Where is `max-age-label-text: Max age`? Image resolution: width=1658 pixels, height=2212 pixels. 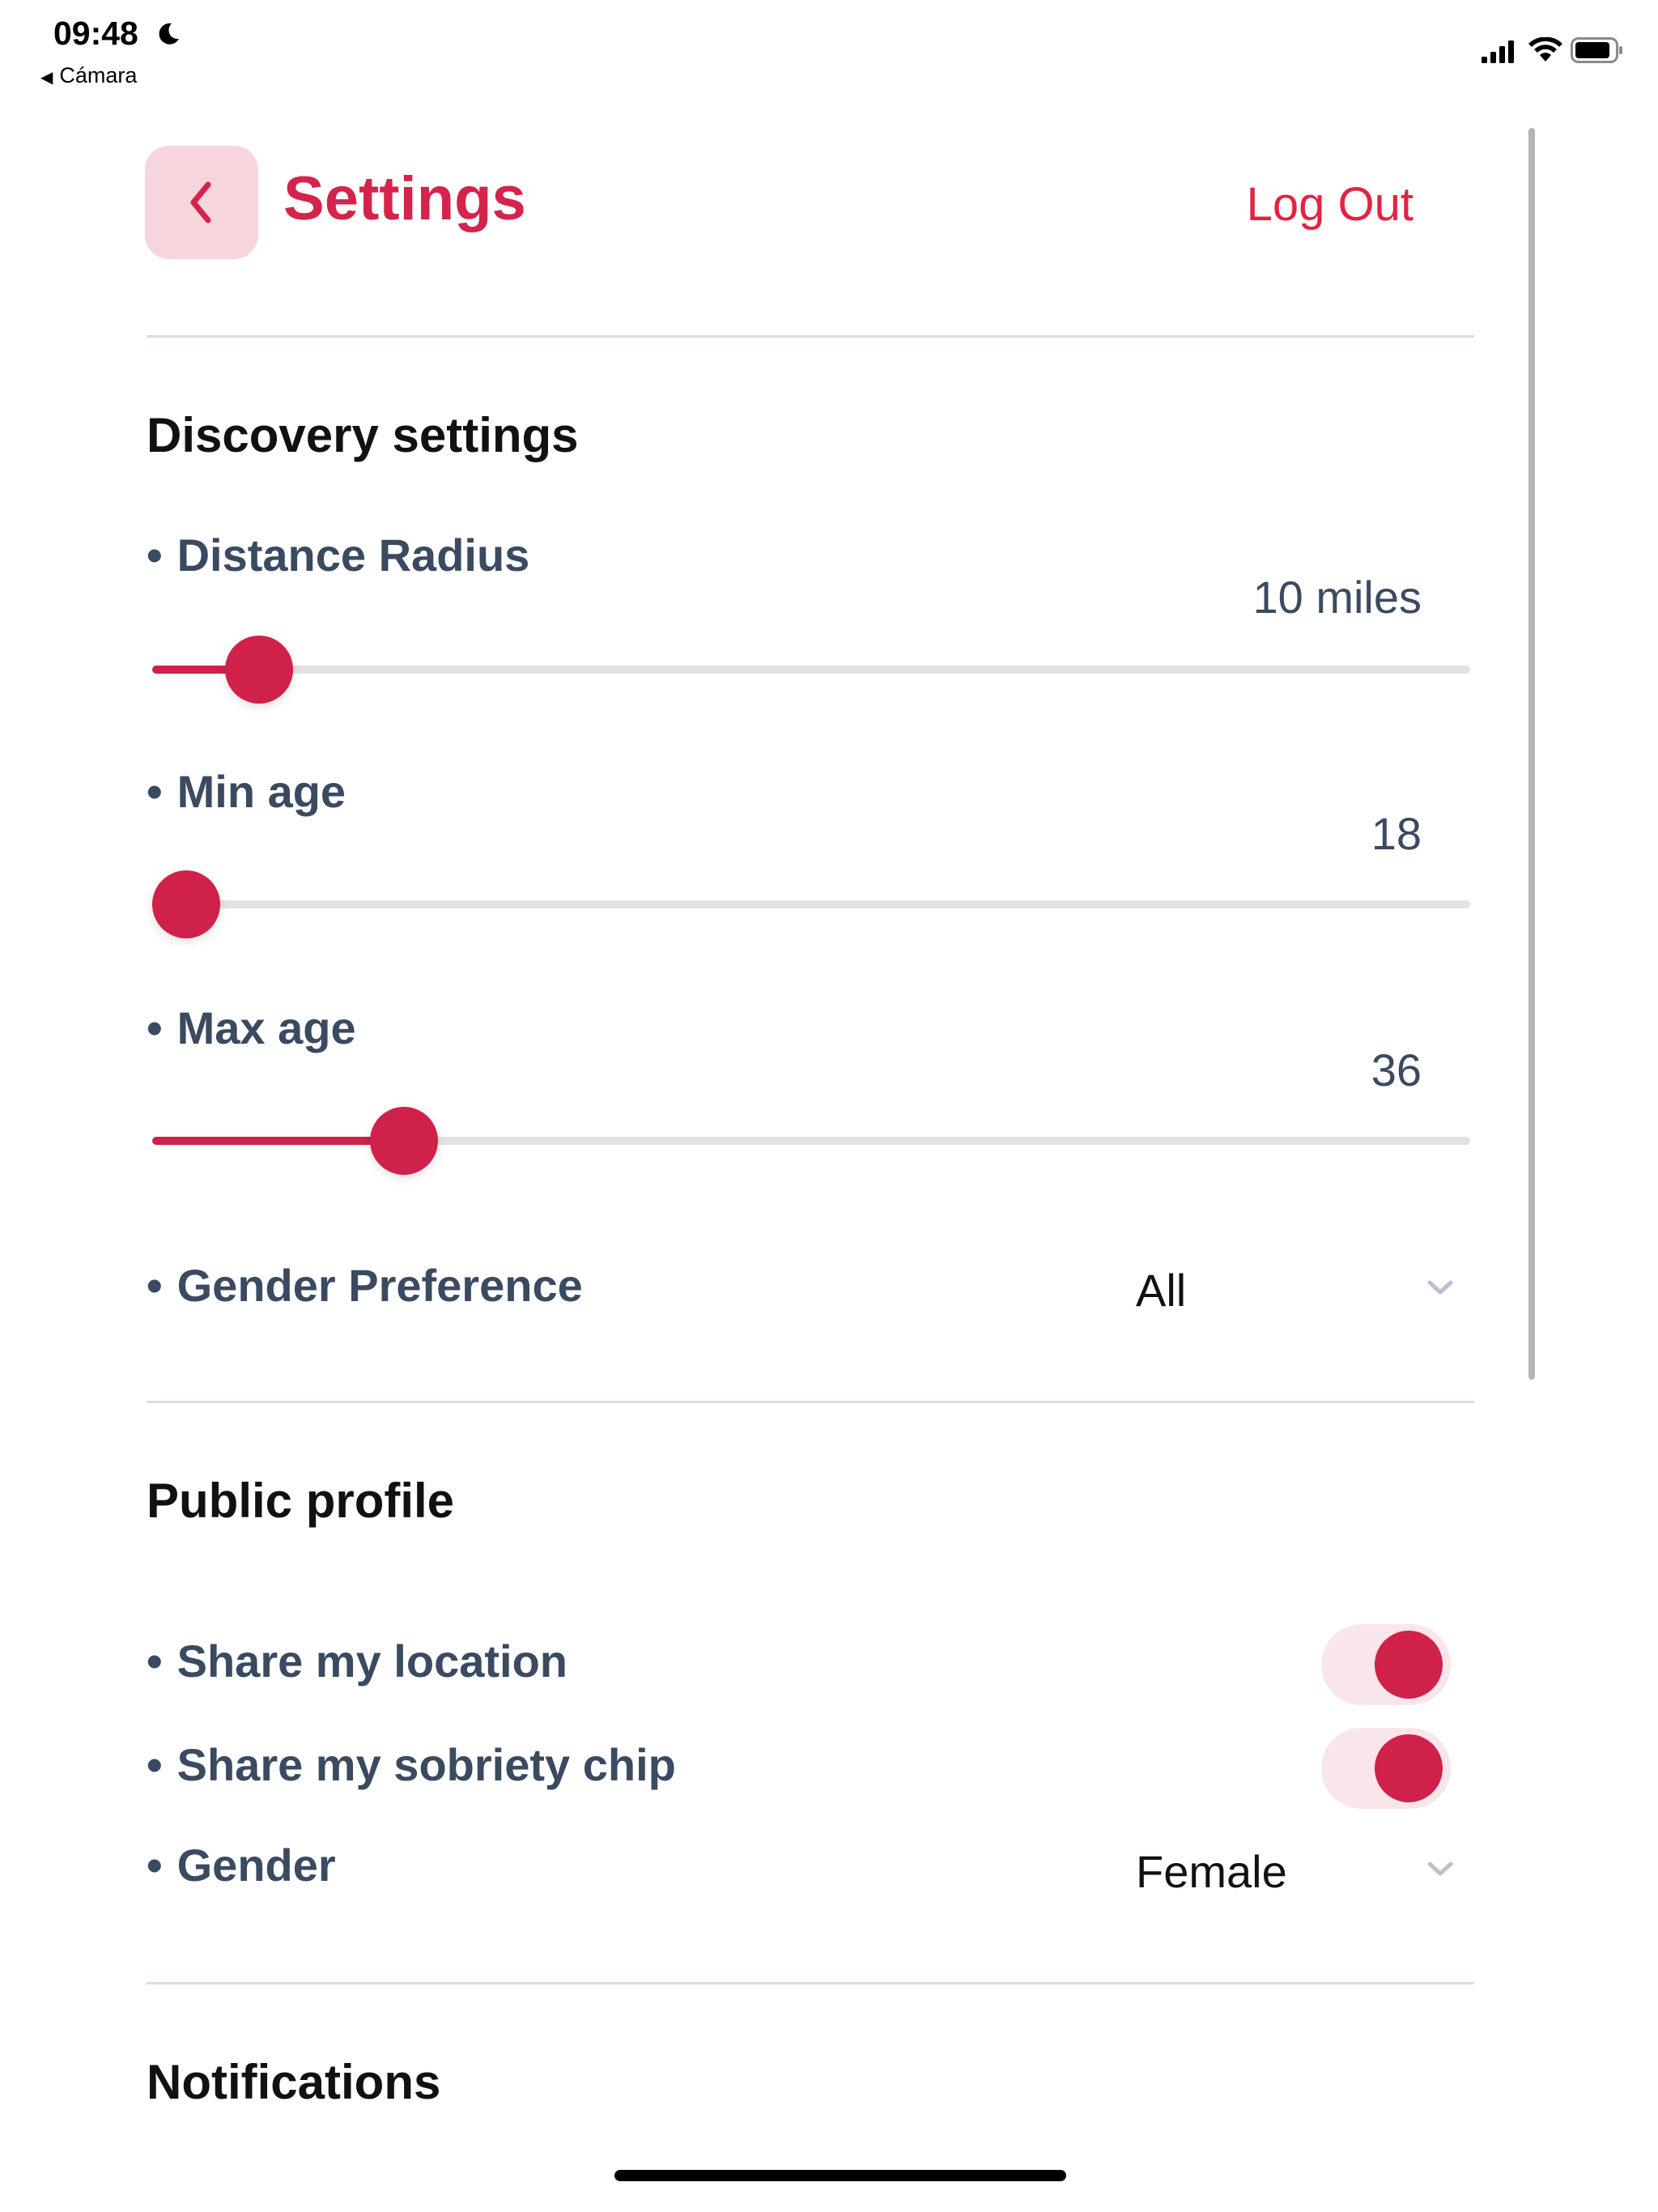 max-age-label-text: Max age is located at coordinates (266, 1028).